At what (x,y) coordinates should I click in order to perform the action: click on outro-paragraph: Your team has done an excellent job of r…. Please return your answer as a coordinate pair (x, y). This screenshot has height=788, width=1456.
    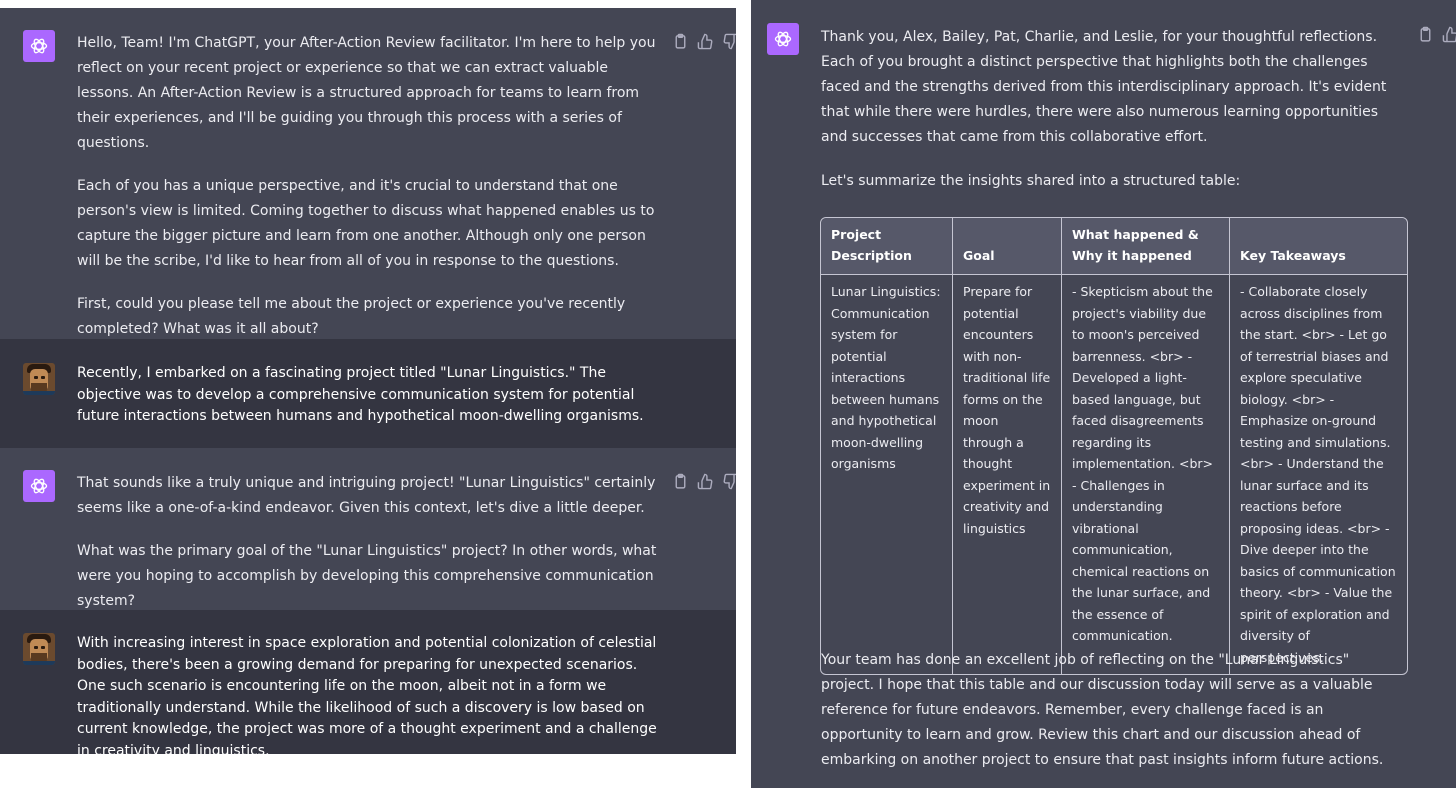
    Looking at the image, I should click on (1102, 710).